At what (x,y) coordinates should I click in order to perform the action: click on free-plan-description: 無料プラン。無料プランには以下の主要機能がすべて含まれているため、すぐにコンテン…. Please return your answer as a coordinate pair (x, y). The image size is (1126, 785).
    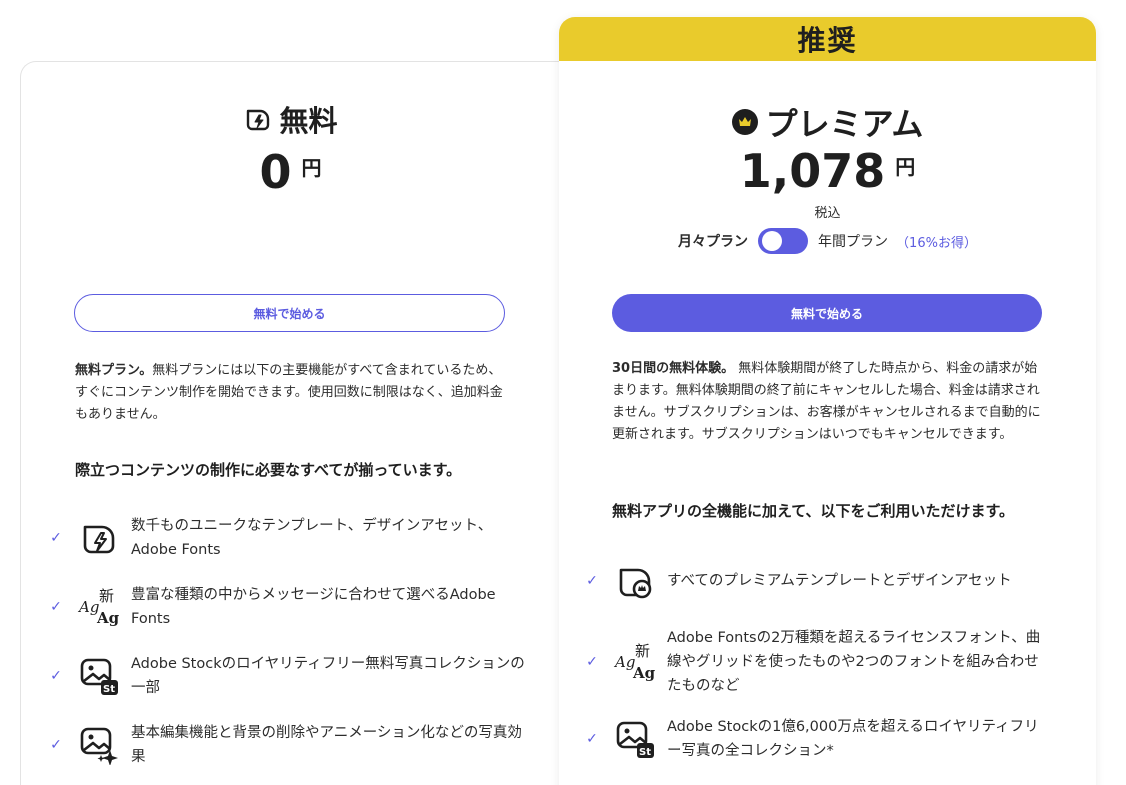
    Looking at the image, I should click on (290, 393).